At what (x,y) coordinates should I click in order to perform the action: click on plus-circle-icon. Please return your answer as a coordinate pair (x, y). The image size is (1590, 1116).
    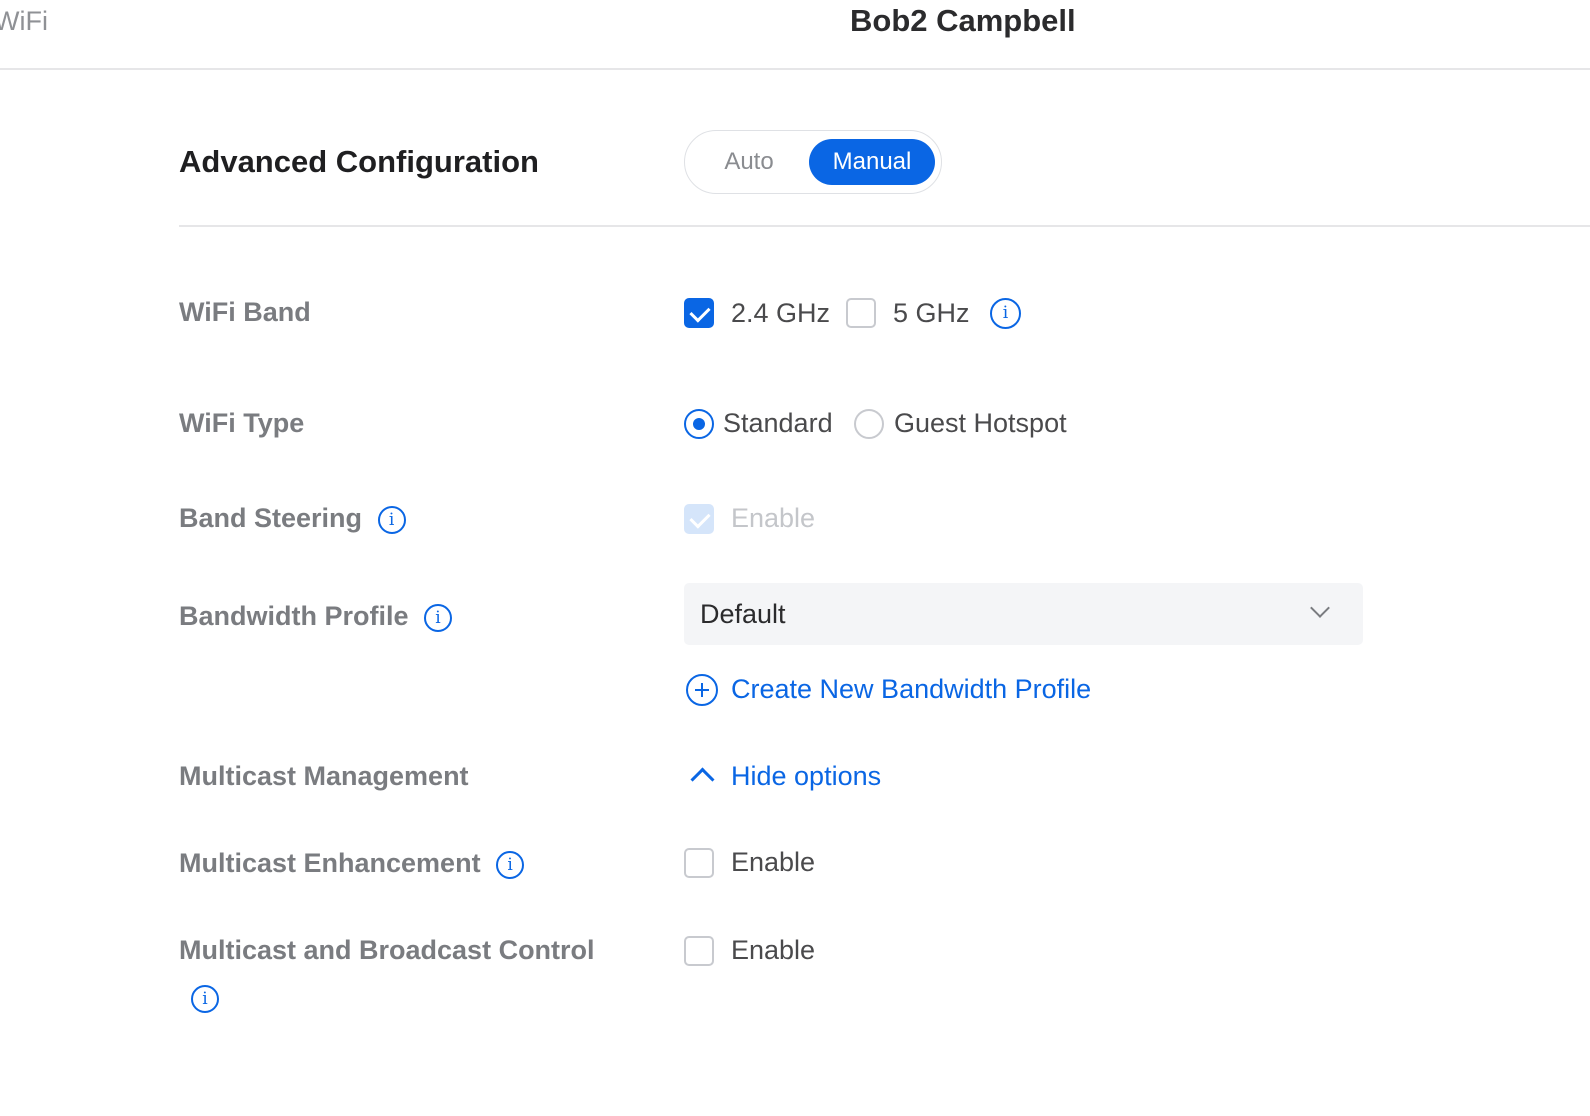
    Looking at the image, I should click on (702, 690).